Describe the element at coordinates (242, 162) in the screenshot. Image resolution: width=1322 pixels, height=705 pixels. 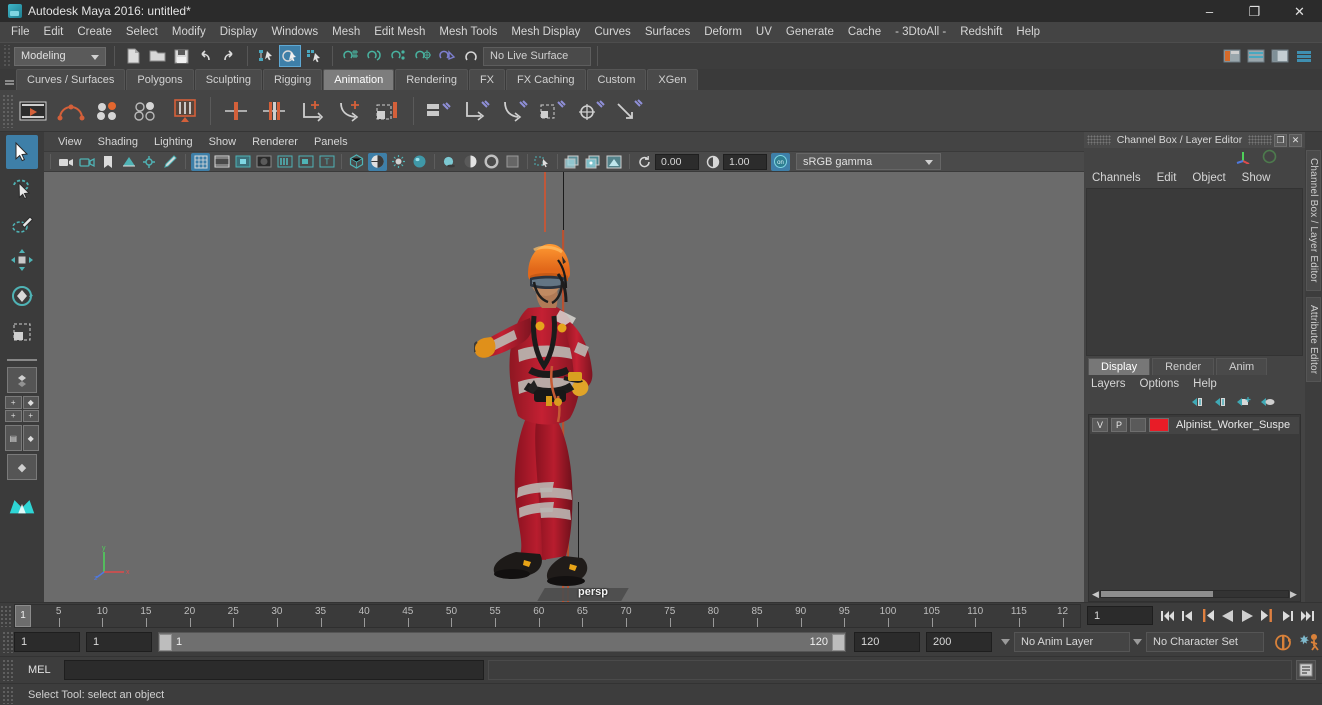
I see `resolution-gate-icon` at that location.